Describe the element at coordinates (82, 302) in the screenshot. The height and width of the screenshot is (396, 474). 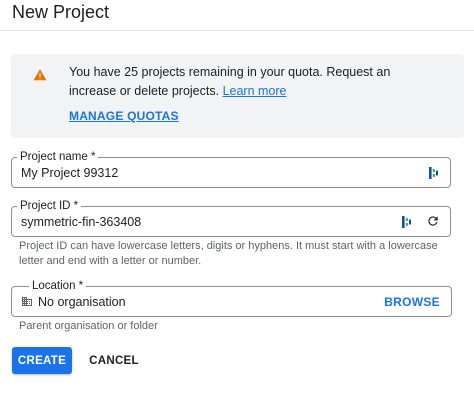
I see `location-value: No organisation` at that location.